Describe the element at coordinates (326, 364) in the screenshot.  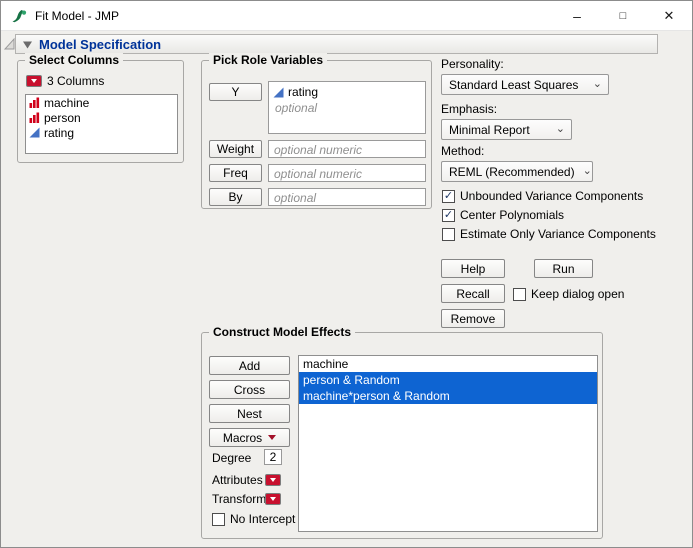
I see `effect-text: machine` at that location.